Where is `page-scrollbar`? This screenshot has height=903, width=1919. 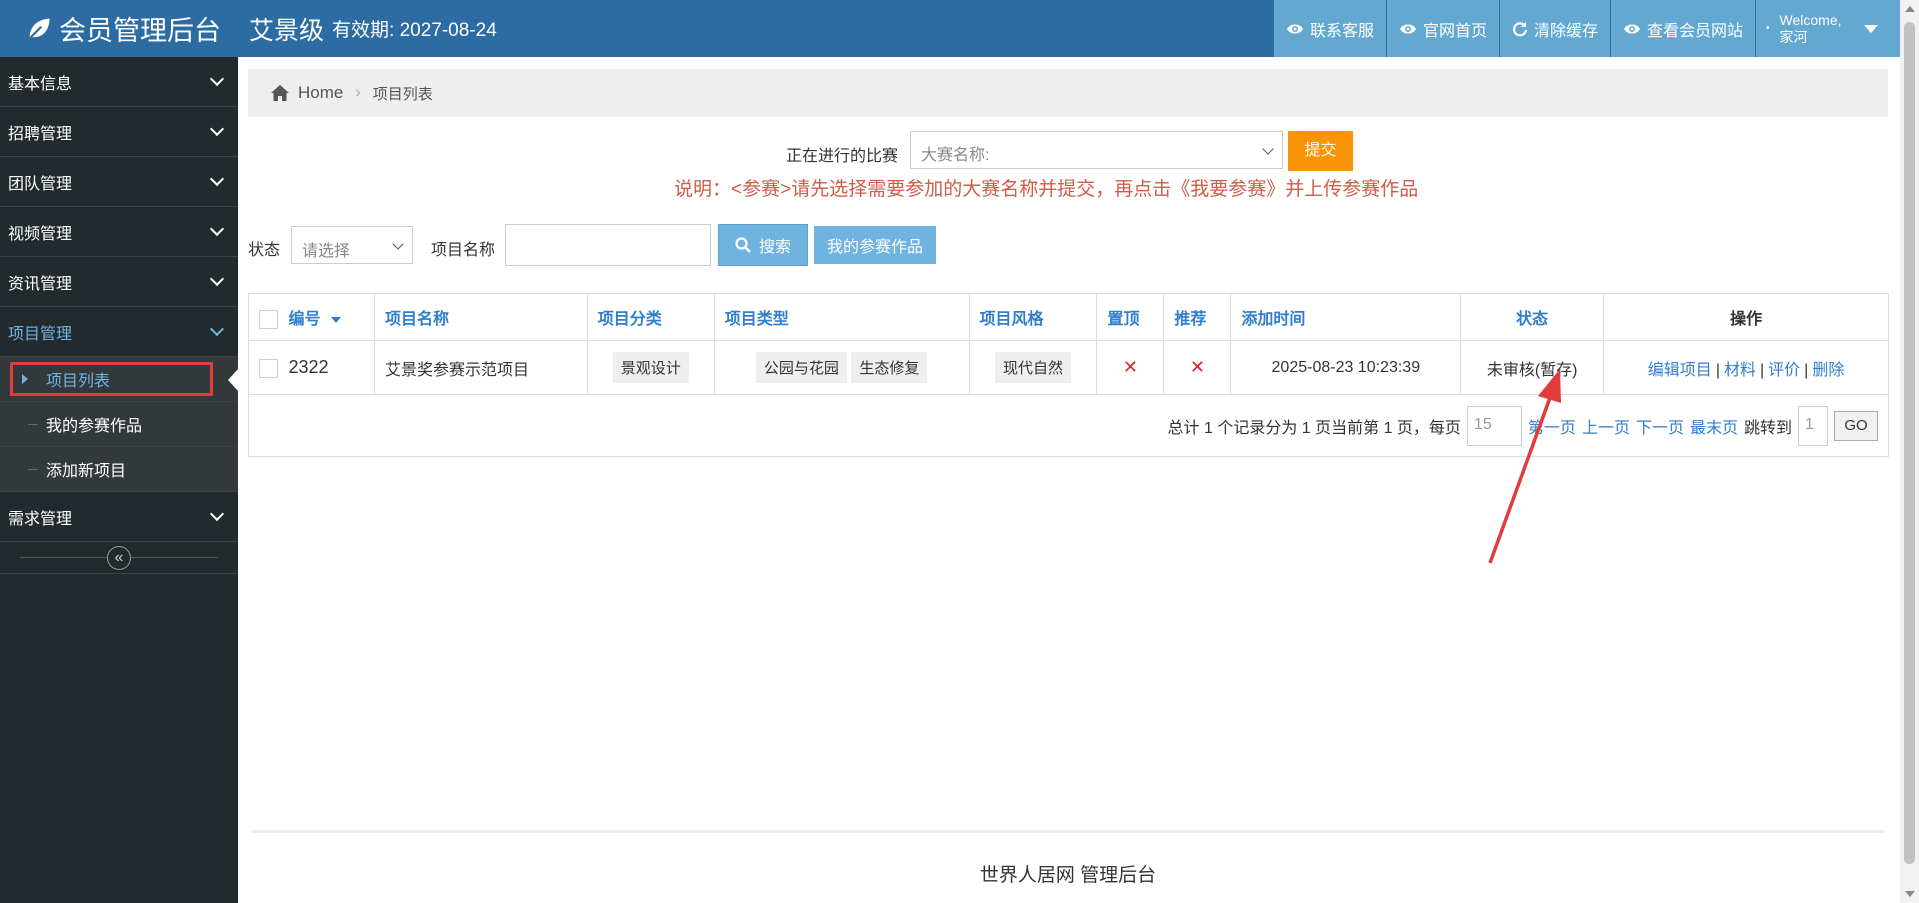 page-scrollbar is located at coordinates (1909, 451).